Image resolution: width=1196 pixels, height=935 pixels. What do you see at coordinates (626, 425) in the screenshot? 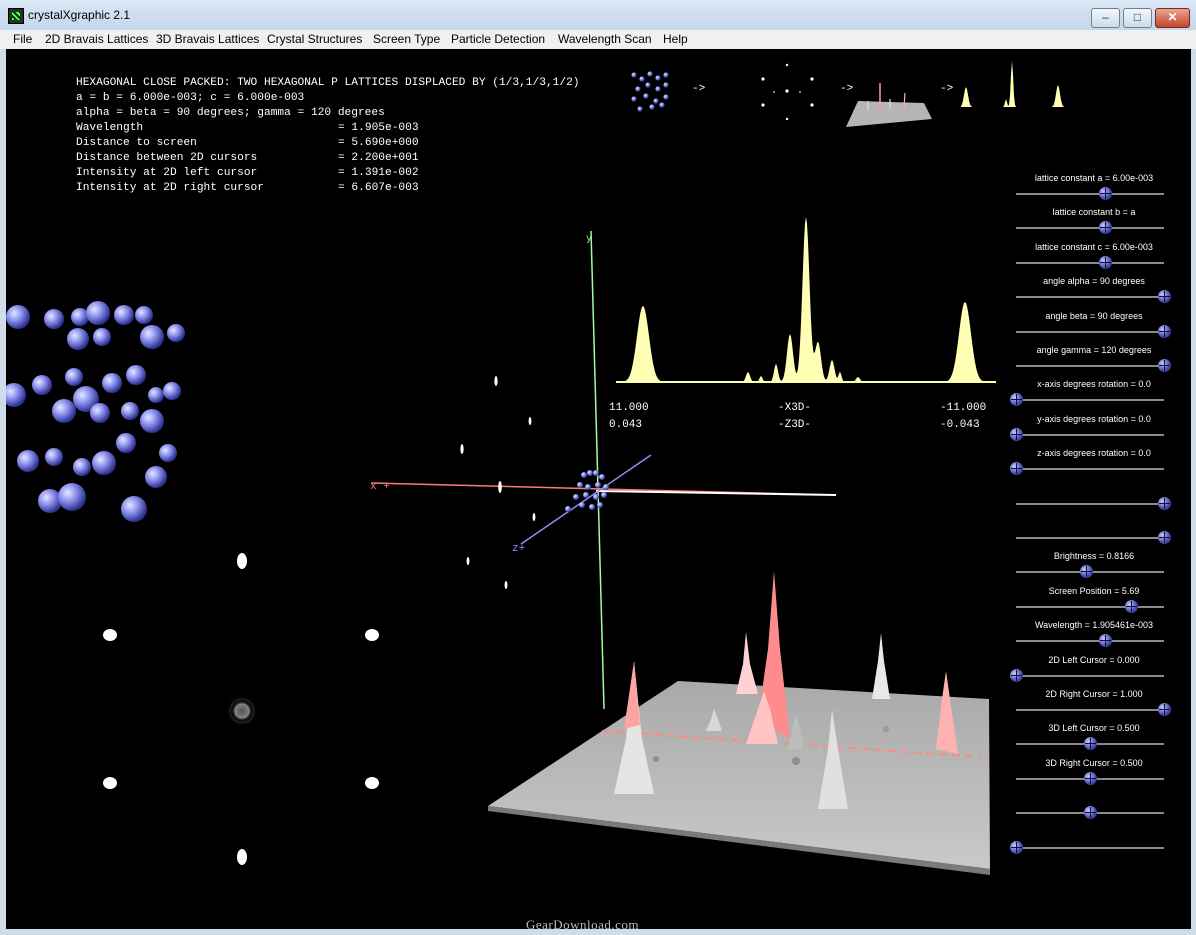
I see `axis-z-left-value: 0.043` at bounding box center [626, 425].